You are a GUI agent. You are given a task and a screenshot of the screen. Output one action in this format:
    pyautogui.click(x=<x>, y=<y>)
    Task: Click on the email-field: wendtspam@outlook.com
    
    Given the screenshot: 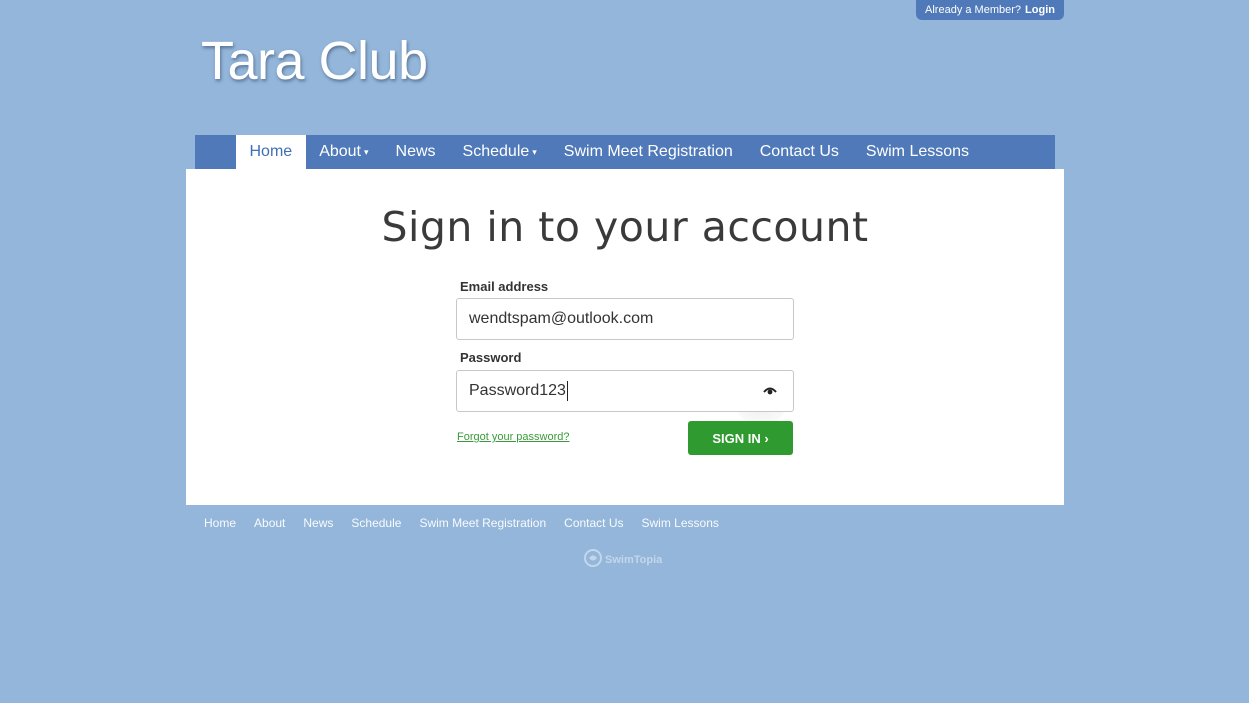 What is the action you would take?
    pyautogui.click(x=625, y=319)
    